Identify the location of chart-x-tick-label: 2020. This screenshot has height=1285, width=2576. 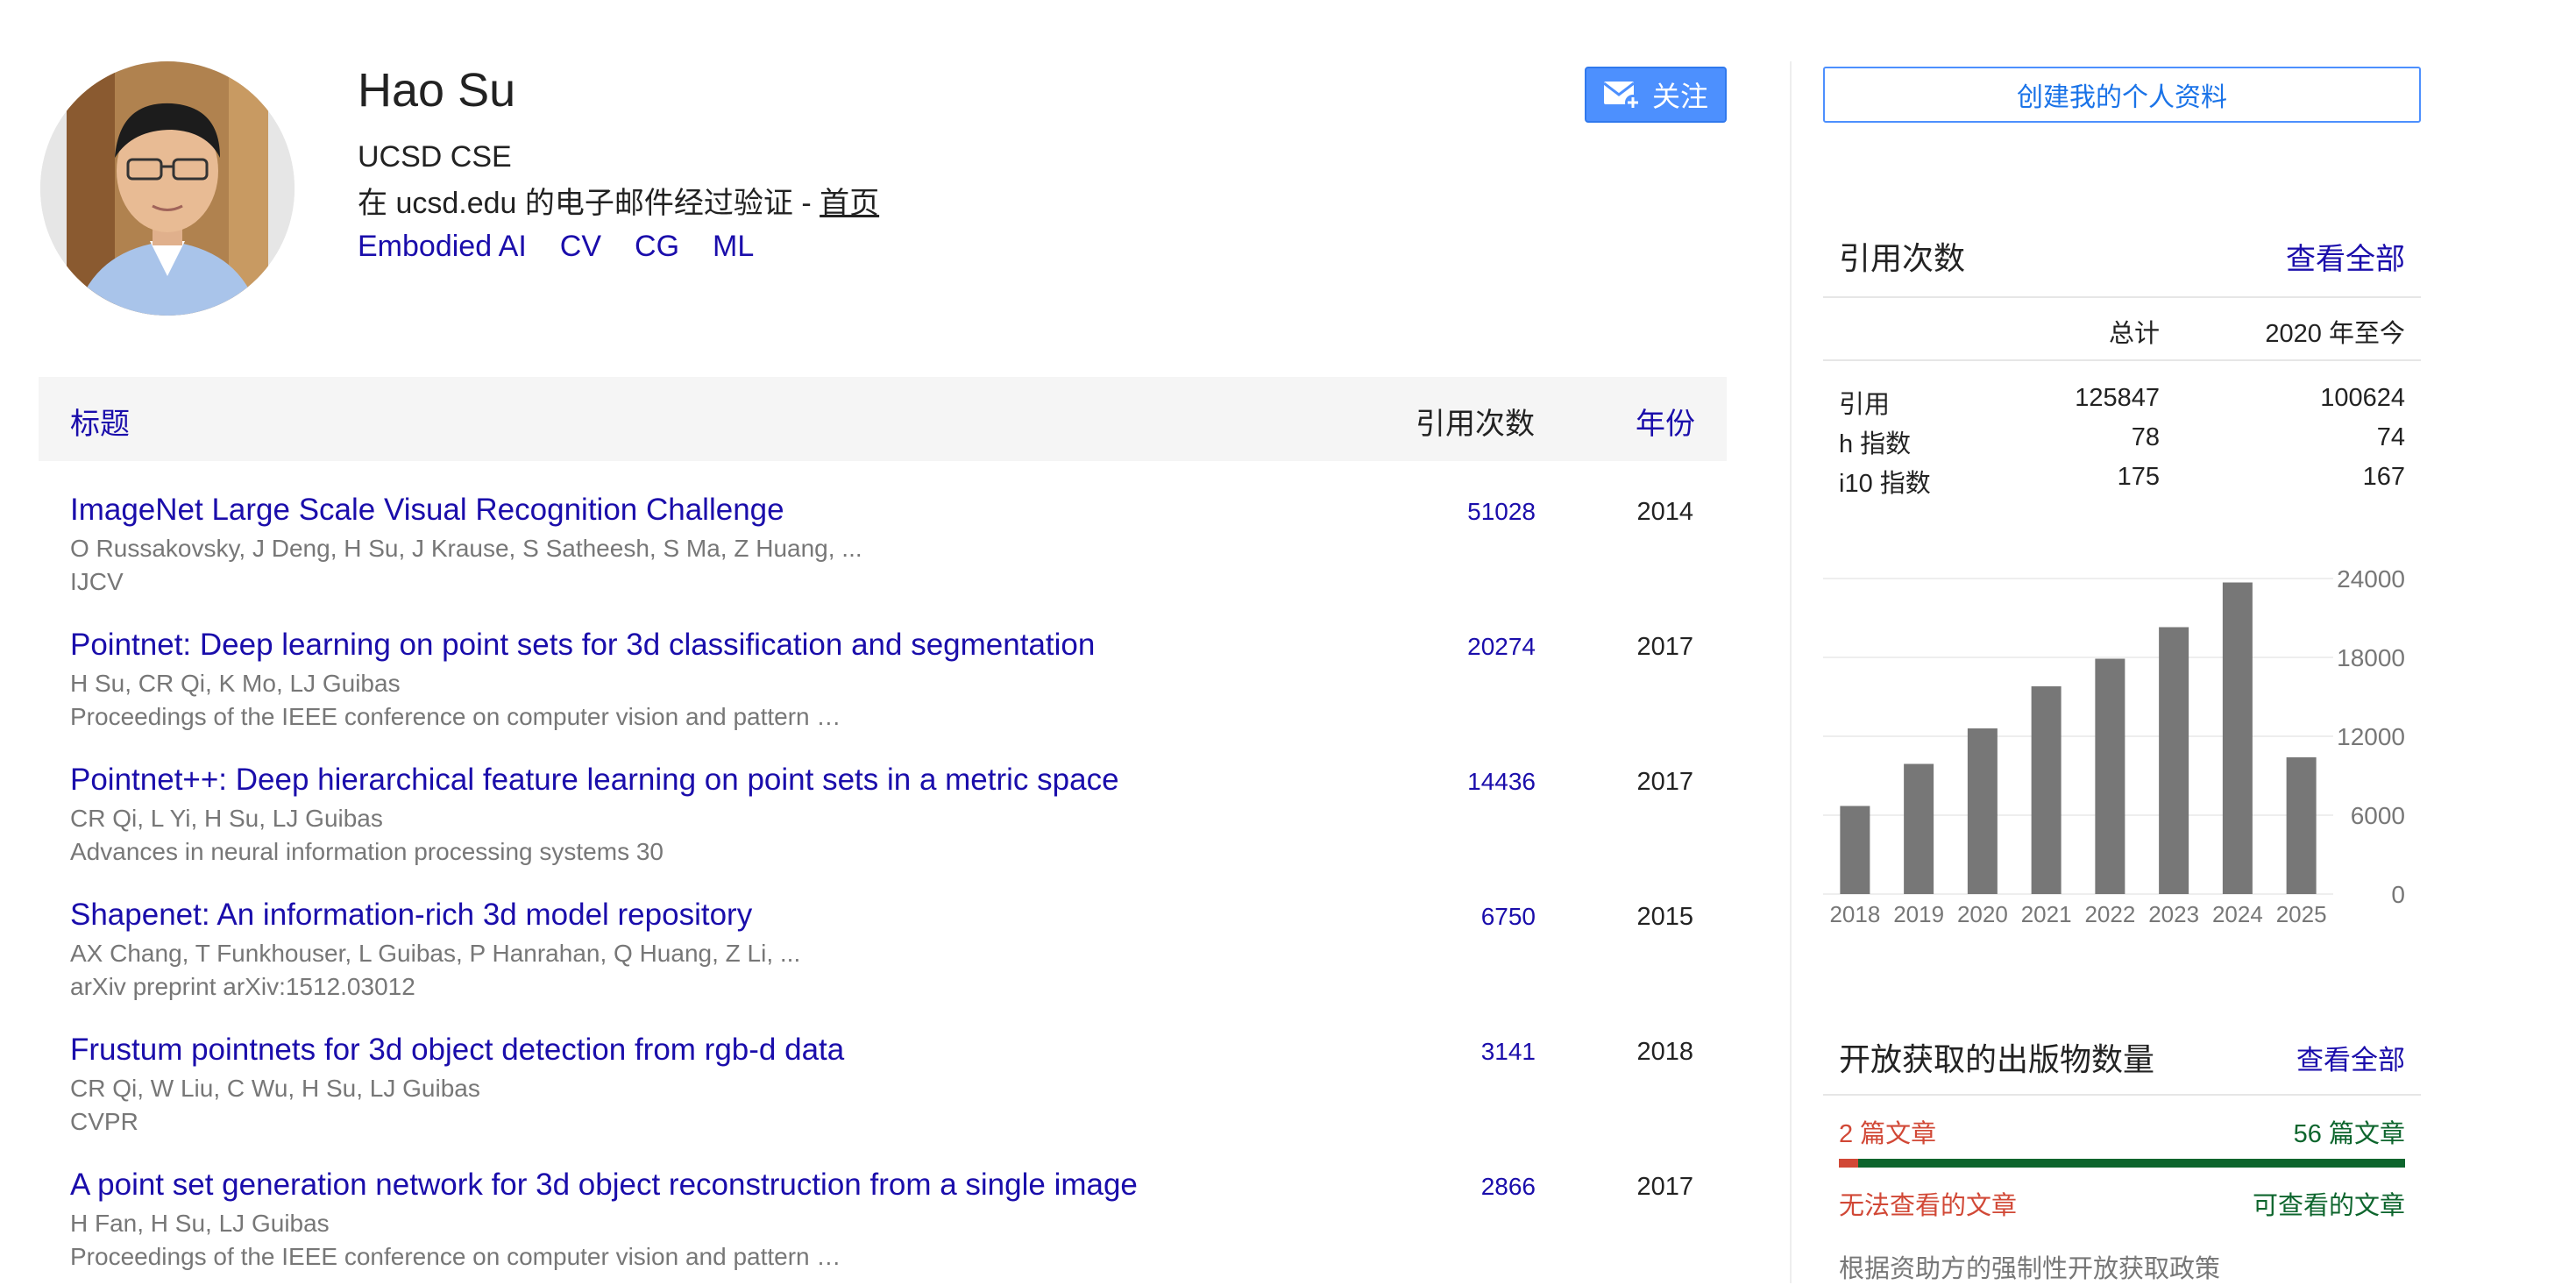
(1982, 914).